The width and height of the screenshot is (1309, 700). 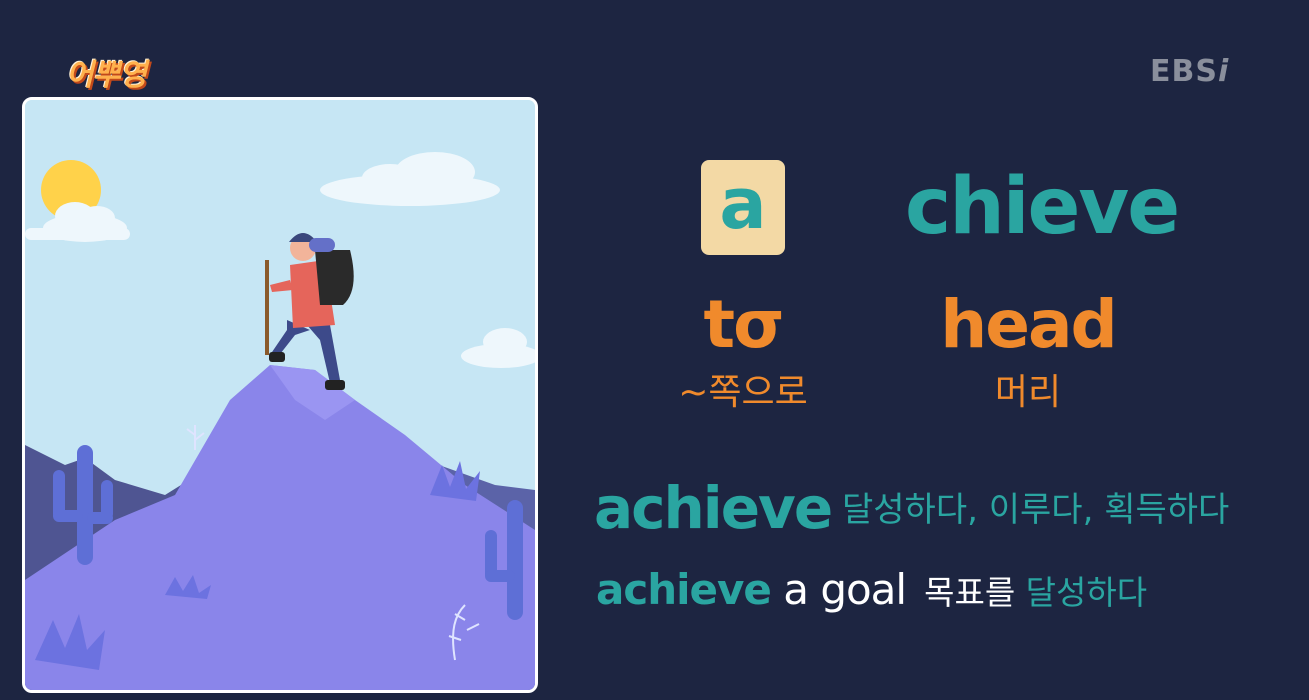 What do you see at coordinates (106, 75) in the screenshot?
I see `show-logo: 어뿌영` at bounding box center [106, 75].